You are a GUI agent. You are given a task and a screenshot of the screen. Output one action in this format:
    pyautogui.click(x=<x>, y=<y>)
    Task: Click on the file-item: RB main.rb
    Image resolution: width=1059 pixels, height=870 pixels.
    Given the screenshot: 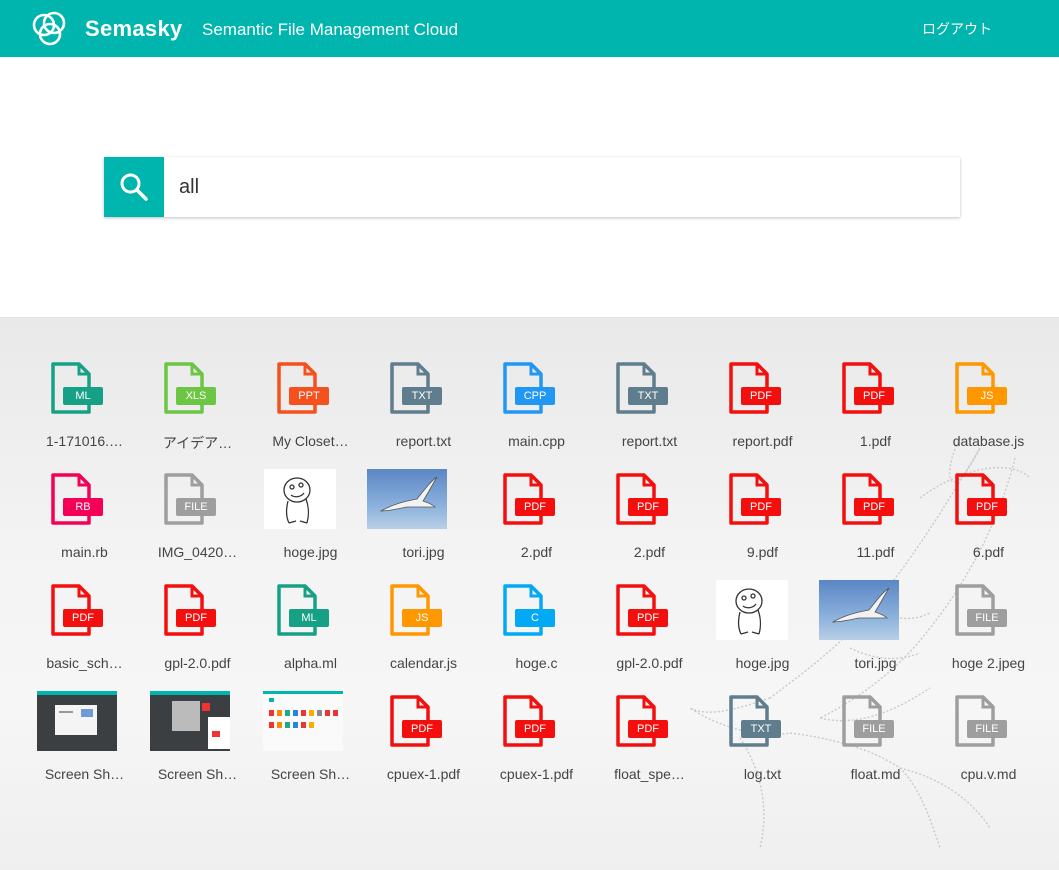 What is the action you would take?
    pyautogui.click(x=84, y=524)
    